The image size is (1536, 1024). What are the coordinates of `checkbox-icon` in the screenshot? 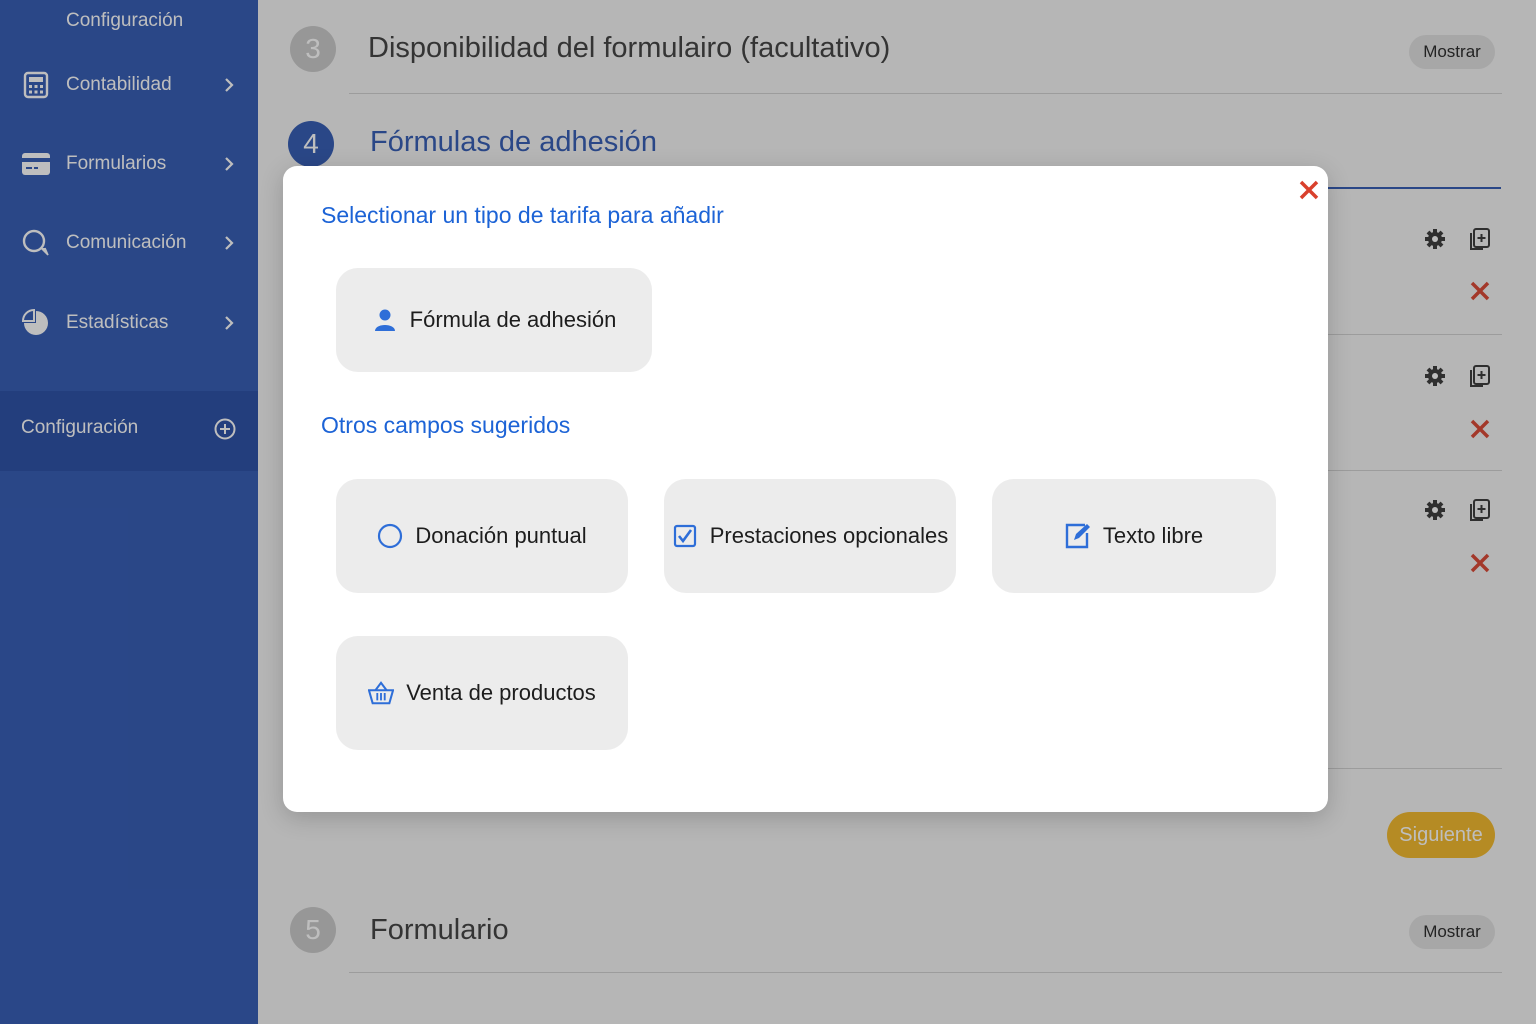 It's located at (685, 536).